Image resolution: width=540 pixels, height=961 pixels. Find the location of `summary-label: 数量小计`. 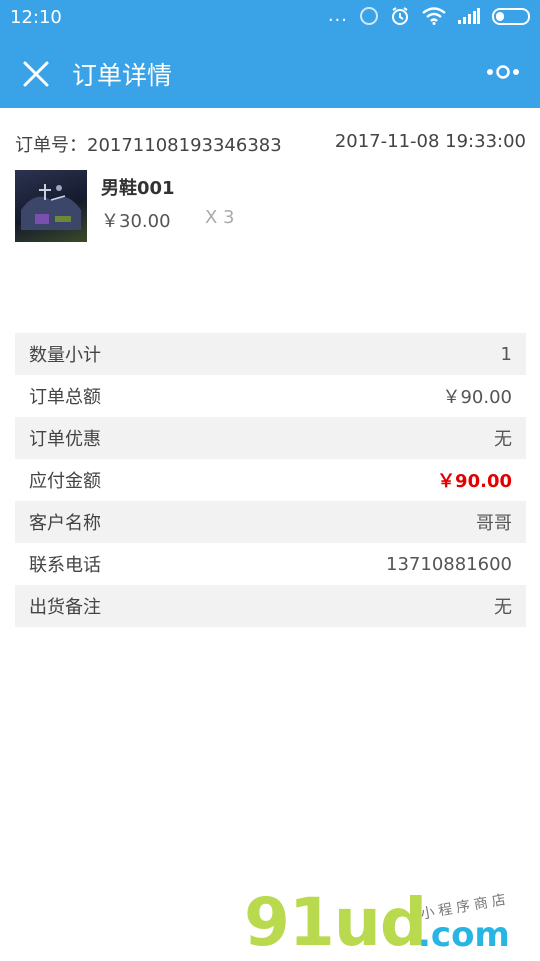

summary-label: 数量小计 is located at coordinates (65, 355).